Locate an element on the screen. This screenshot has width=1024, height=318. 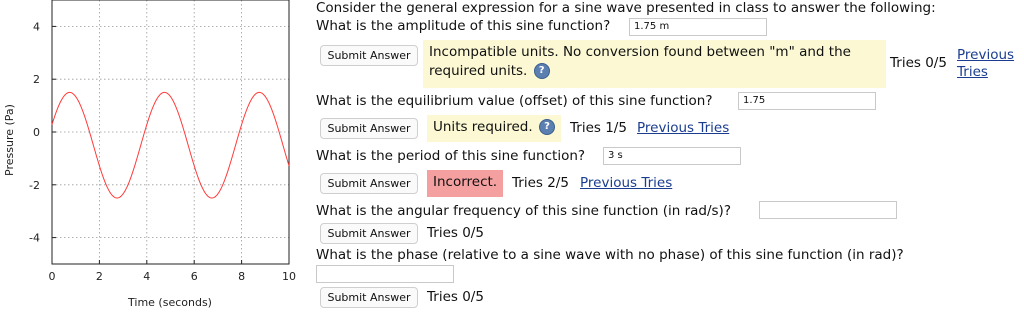
phase-tries: Tries 0/5 is located at coordinates (455, 297).